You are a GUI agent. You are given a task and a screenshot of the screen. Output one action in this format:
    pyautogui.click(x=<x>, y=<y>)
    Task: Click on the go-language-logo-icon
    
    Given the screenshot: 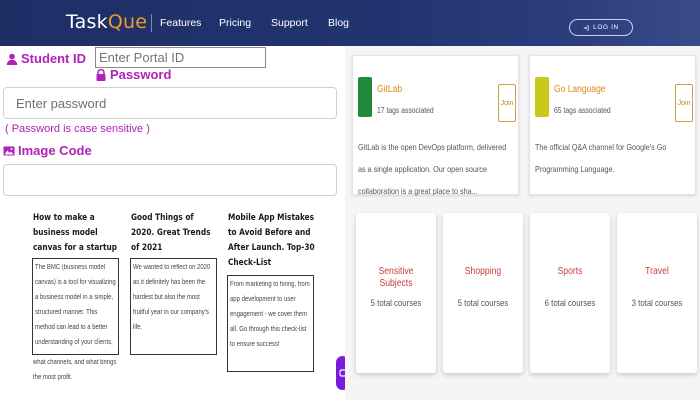 What is the action you would take?
    pyautogui.click(x=542, y=97)
    